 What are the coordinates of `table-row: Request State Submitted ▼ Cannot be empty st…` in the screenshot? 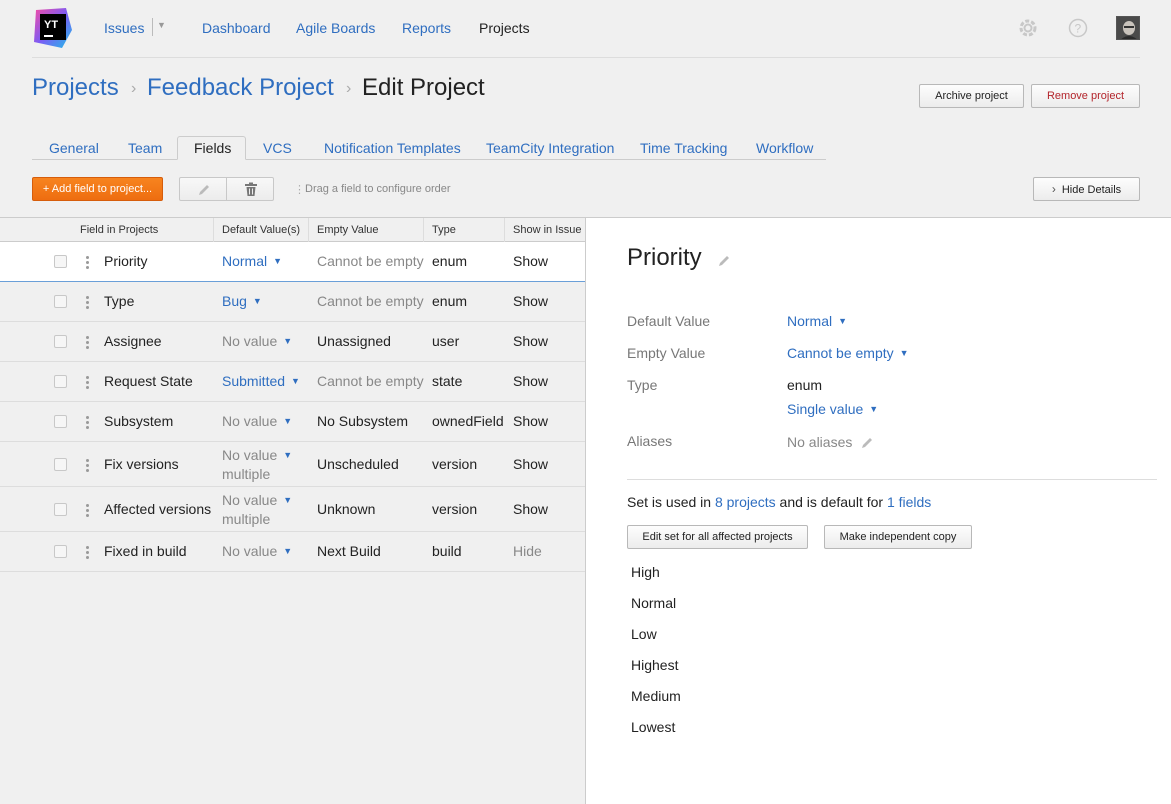 It's located at (292, 382).